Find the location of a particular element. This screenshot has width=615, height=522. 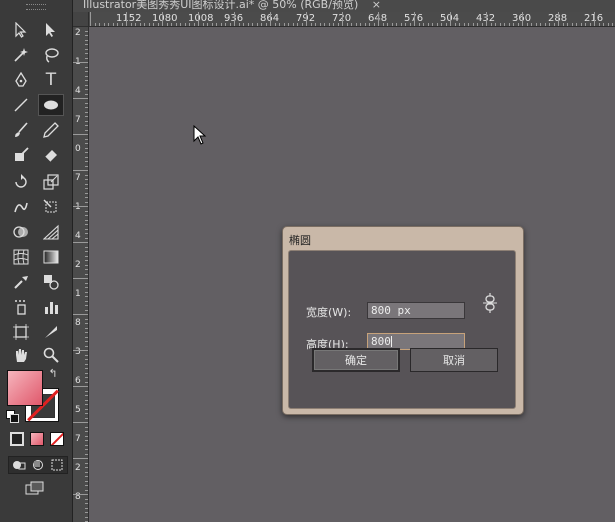

ruler-left-label: 6 is located at coordinates (78, 381).